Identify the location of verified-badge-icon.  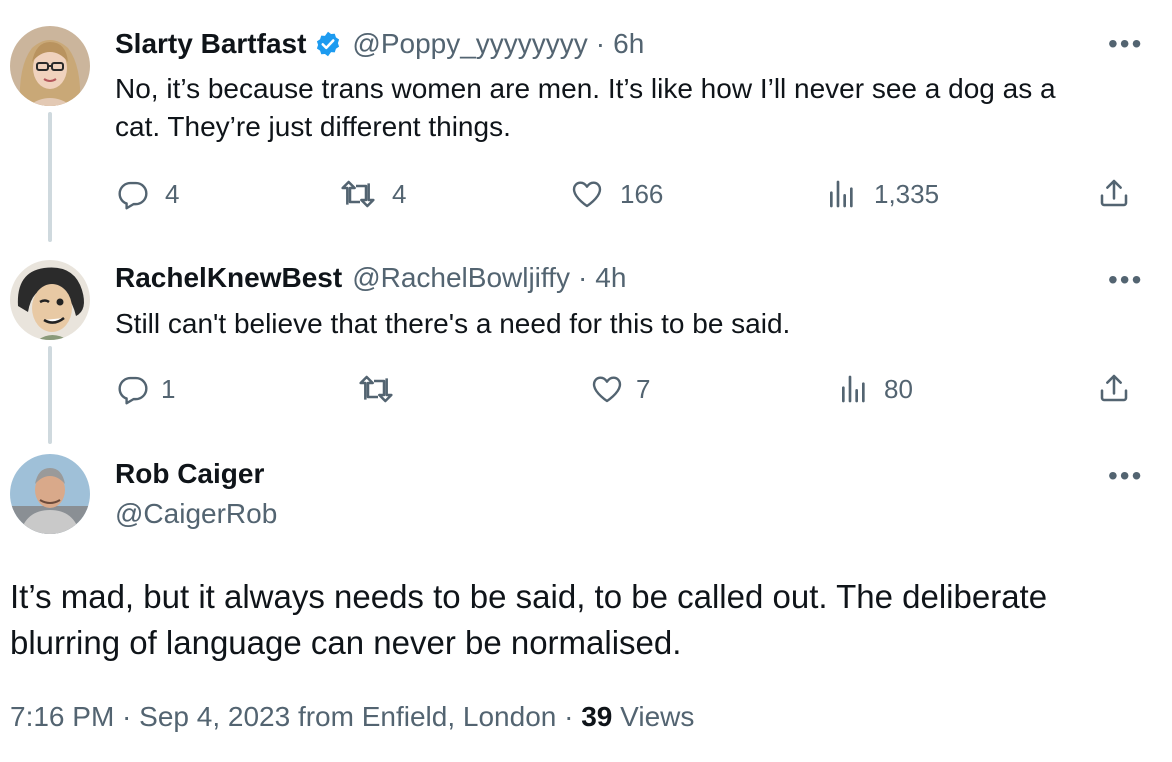
(328, 44).